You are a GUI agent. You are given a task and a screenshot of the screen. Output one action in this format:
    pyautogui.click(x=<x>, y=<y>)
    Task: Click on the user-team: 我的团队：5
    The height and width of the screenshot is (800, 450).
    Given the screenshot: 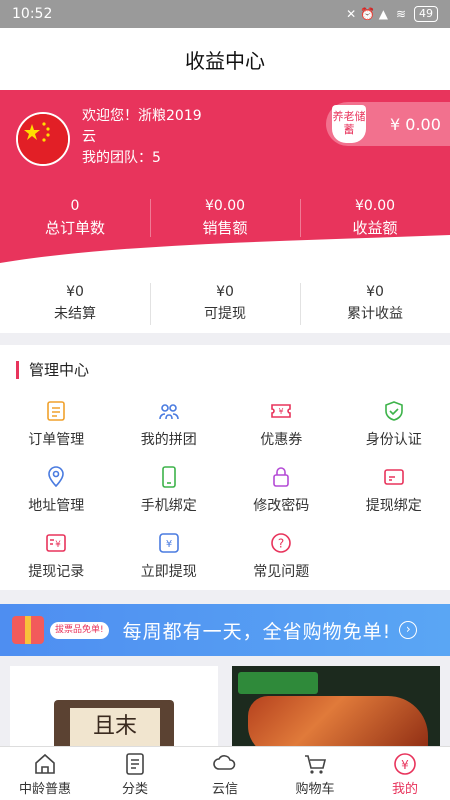 What is the action you would take?
    pyautogui.click(x=142, y=158)
    